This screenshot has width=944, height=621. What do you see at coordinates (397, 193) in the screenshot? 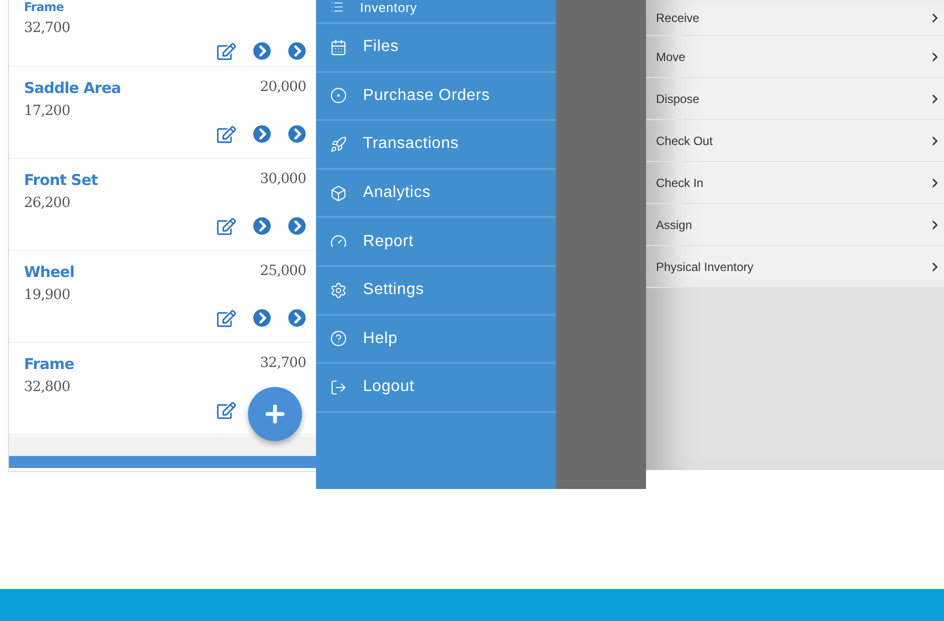
I see `menu-item: Analytics` at bounding box center [397, 193].